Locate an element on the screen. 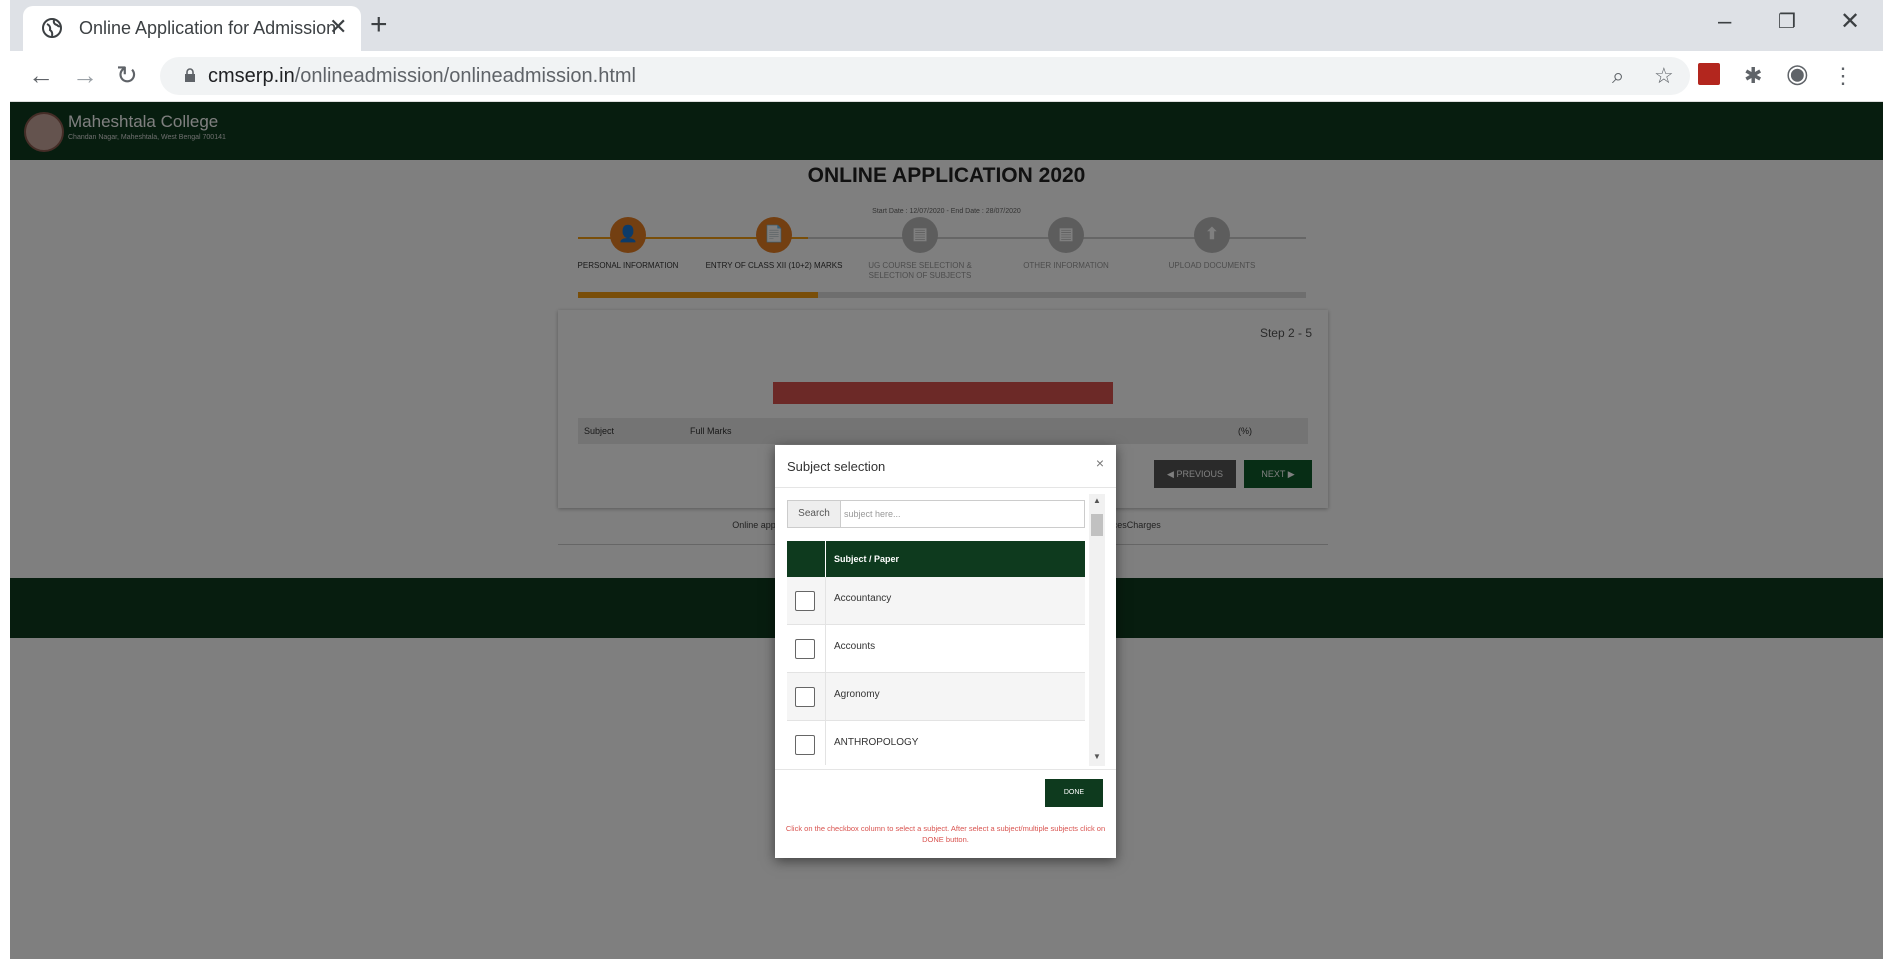 This screenshot has width=1898, height=959. subject-name: ANTHROPOLOGY is located at coordinates (876, 742).